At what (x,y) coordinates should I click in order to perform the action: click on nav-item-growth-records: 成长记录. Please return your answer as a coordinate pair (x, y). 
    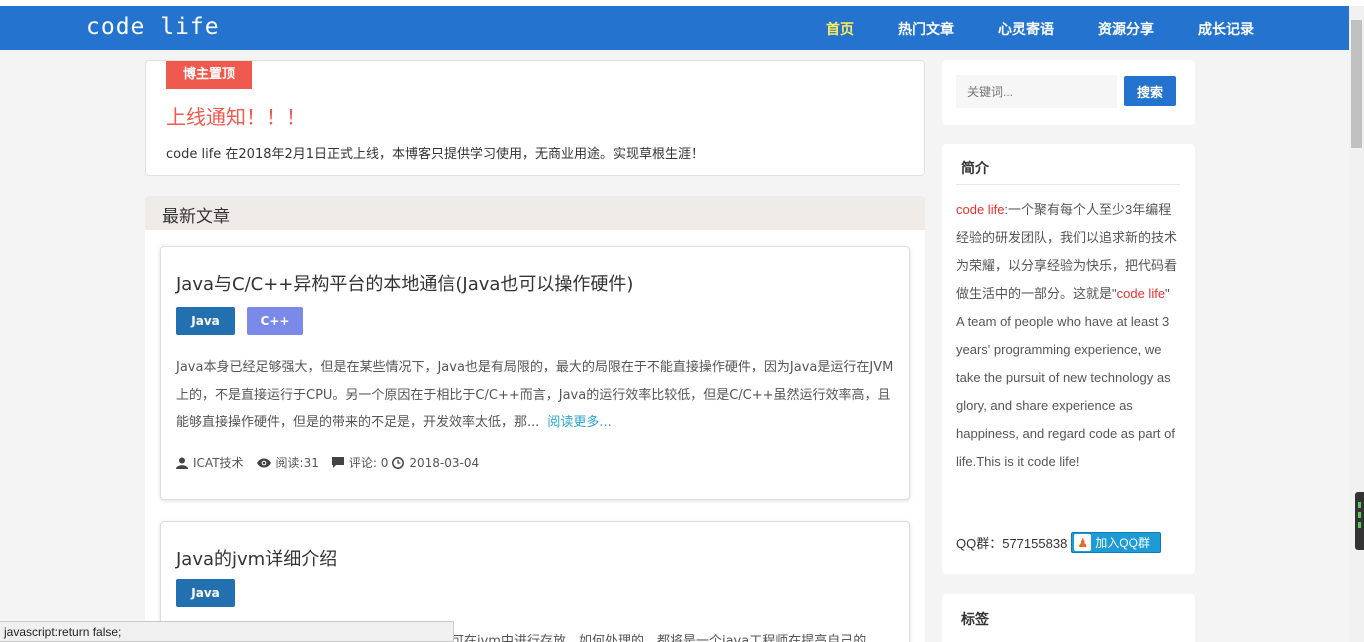
    Looking at the image, I should click on (1226, 29).